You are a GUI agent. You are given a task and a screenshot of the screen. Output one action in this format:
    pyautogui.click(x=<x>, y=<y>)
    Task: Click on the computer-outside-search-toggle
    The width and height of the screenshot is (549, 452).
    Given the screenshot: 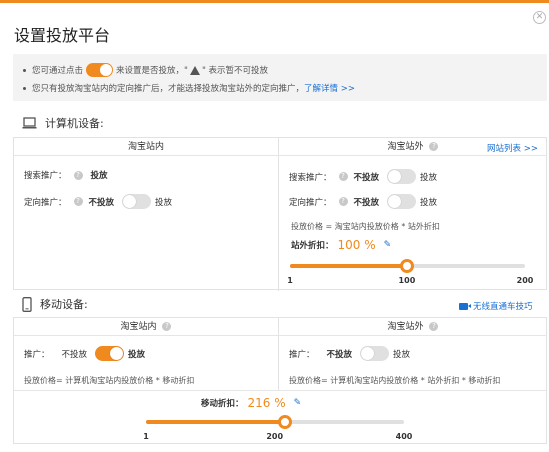 What is the action you would take?
    pyautogui.click(x=402, y=176)
    